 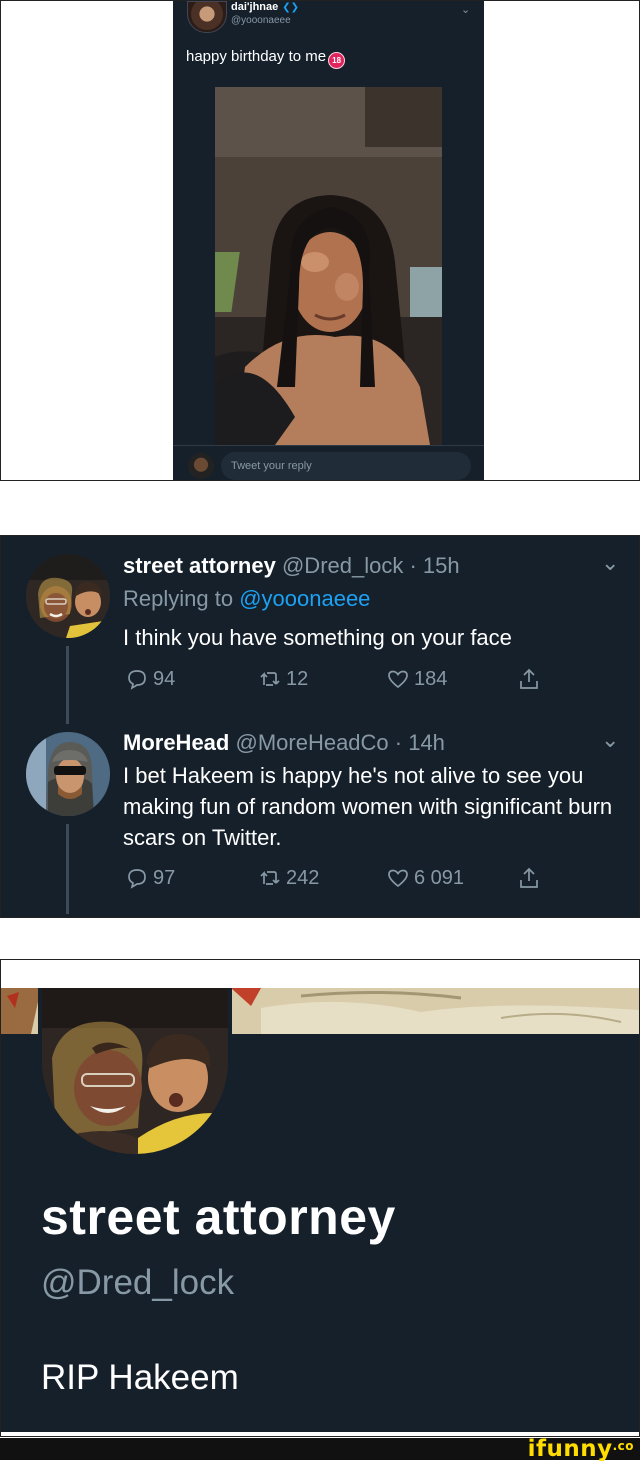 I want to click on tweet-text: happy birthday to me 18, so click(x=266, y=58).